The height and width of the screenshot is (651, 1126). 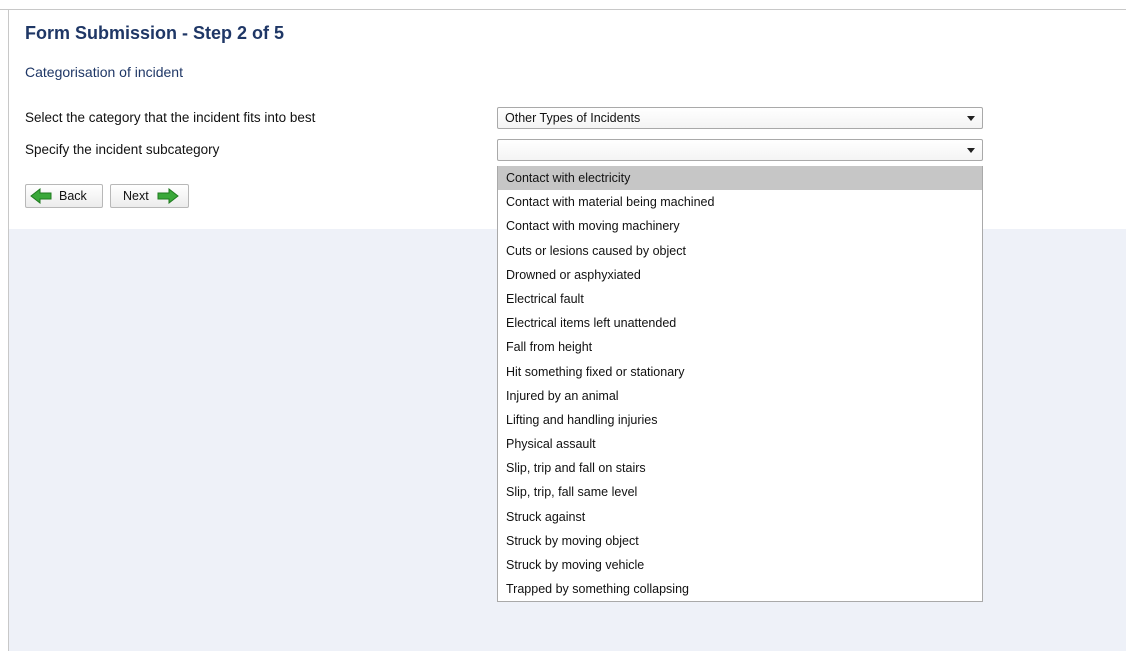 I want to click on dropdown-option: Drowned or asphyxiated, so click(x=740, y=275).